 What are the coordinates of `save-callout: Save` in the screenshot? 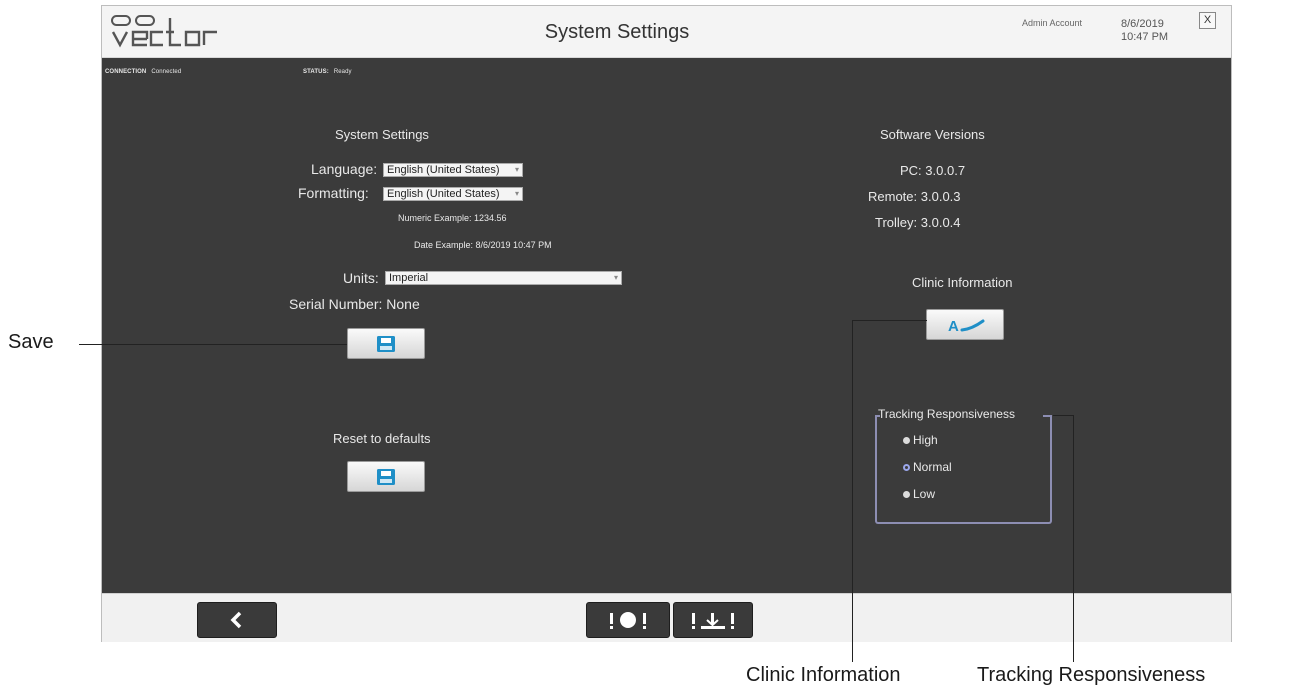 It's located at (31, 342).